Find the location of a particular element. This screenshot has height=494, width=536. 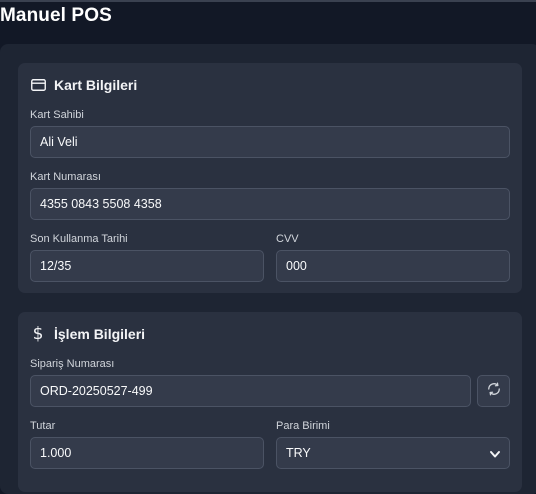

expiry-label: Son Kullanma Tarihi is located at coordinates (79, 239).